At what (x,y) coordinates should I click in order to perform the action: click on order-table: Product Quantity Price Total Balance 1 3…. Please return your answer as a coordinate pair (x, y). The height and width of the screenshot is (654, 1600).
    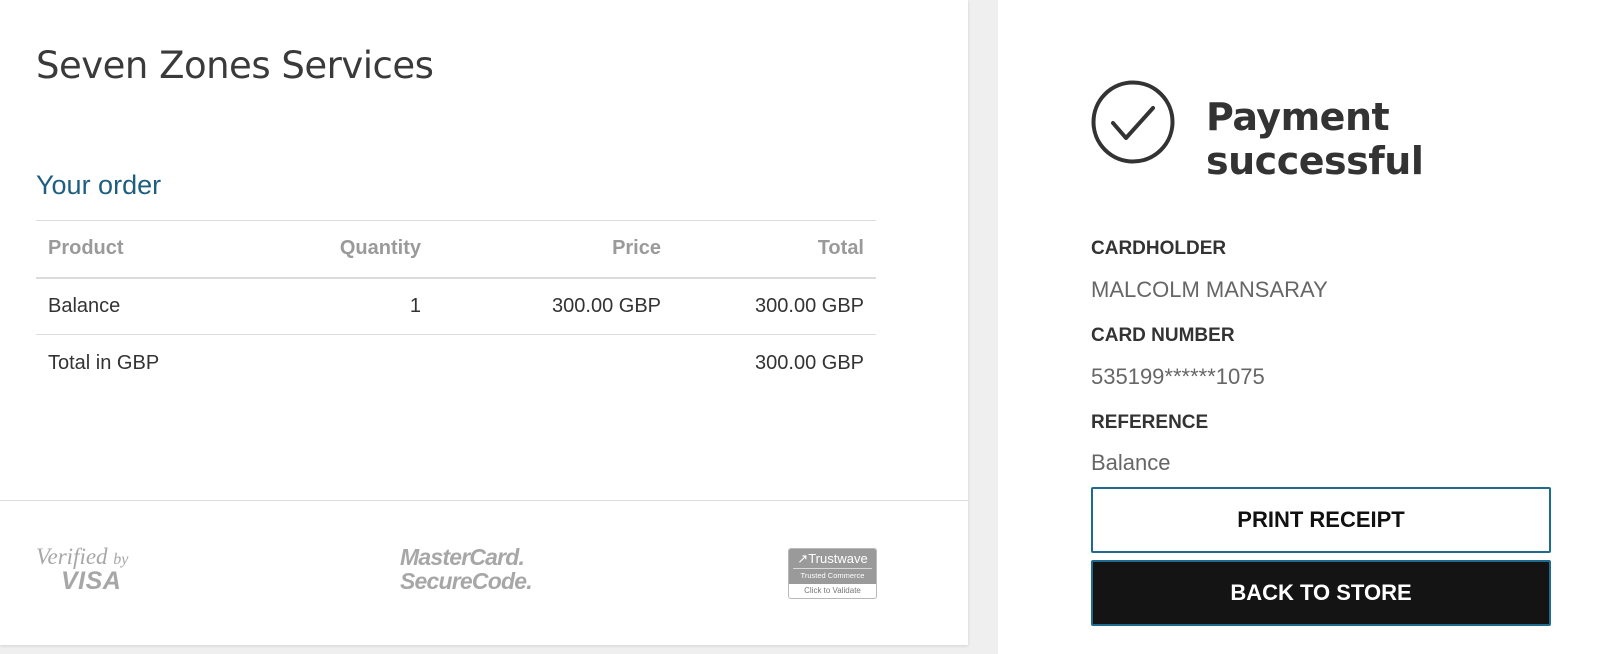
    Looking at the image, I should click on (456, 306).